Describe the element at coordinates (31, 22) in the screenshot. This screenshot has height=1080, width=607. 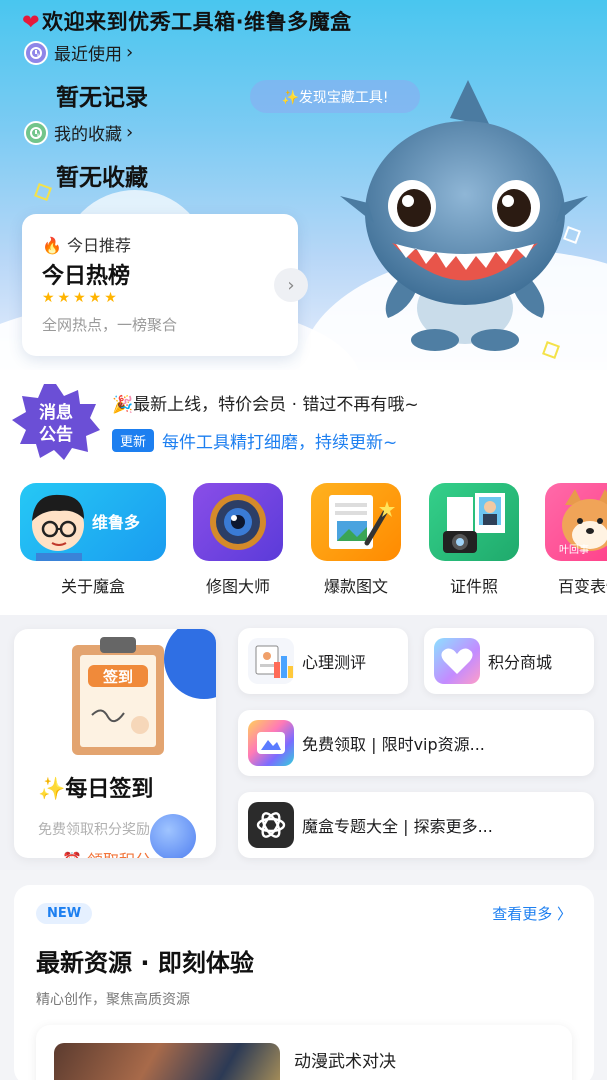
I see `heart-icon: ❤` at that location.